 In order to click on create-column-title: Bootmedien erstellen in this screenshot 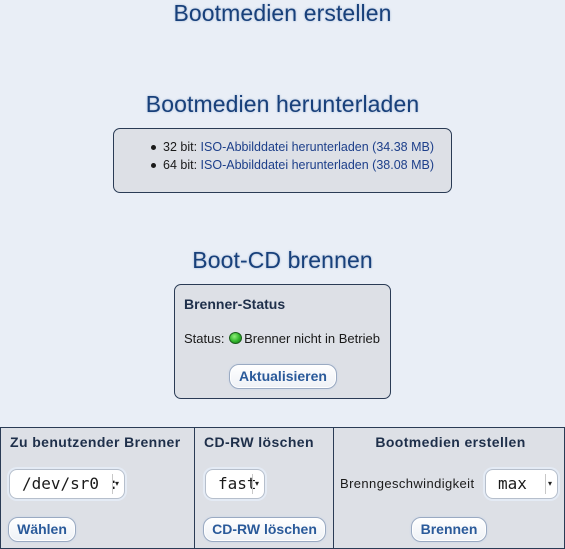, I will do `click(450, 442)`.